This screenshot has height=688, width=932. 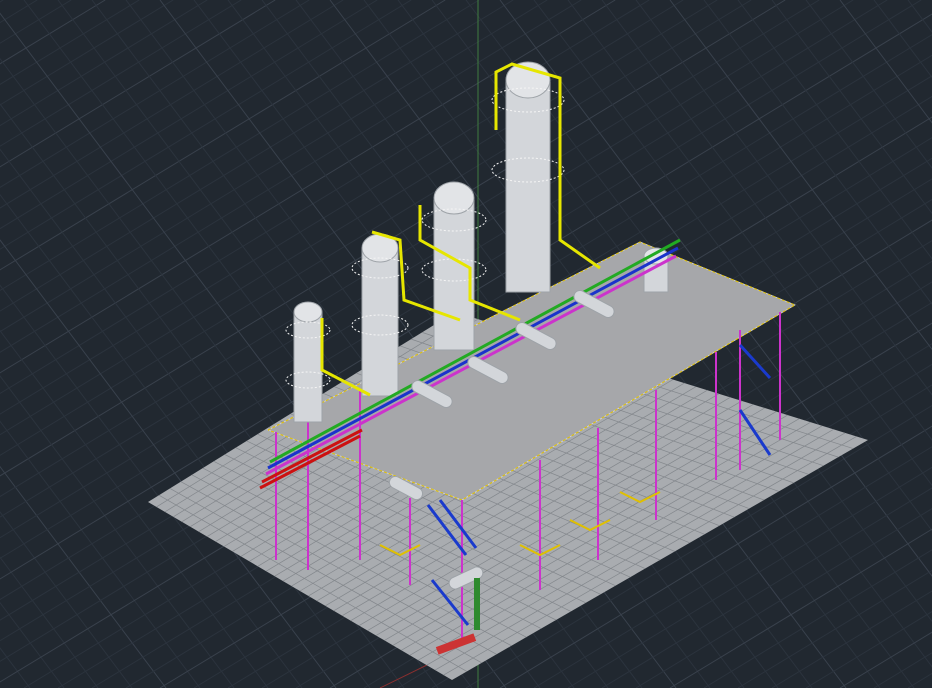 I want to click on riser-green, so click(x=477, y=604).